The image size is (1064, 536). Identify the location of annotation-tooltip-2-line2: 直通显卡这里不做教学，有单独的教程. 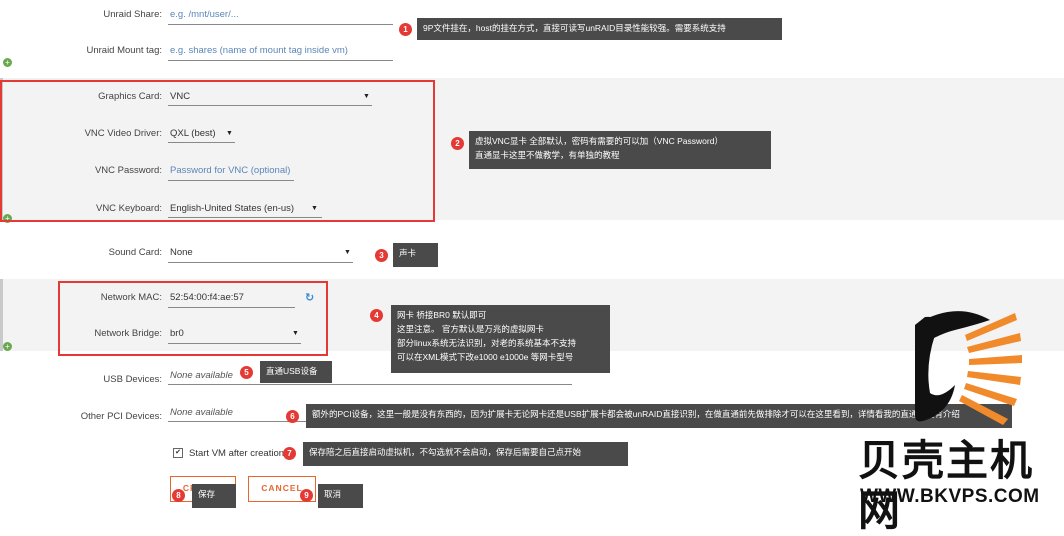
(547, 155).